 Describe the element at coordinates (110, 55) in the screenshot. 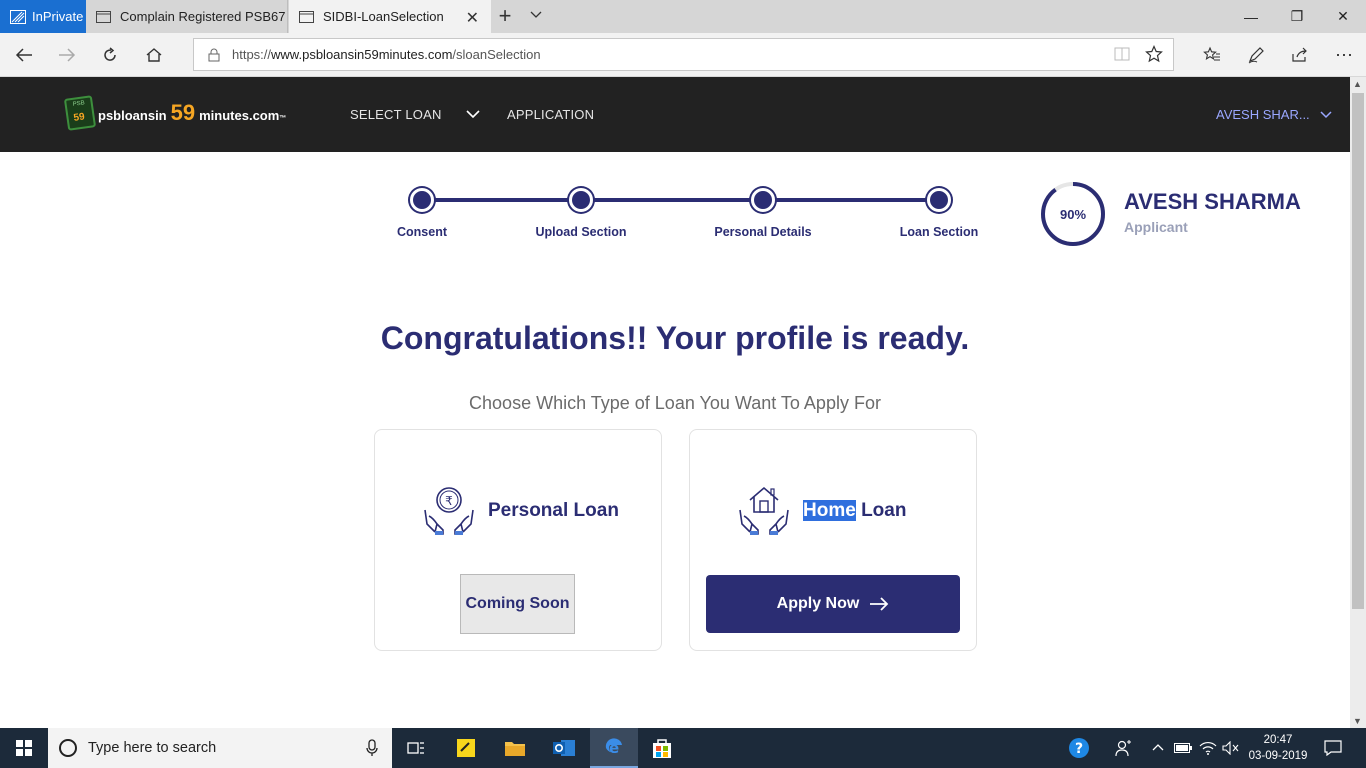

I see `refresh-icon` at that location.